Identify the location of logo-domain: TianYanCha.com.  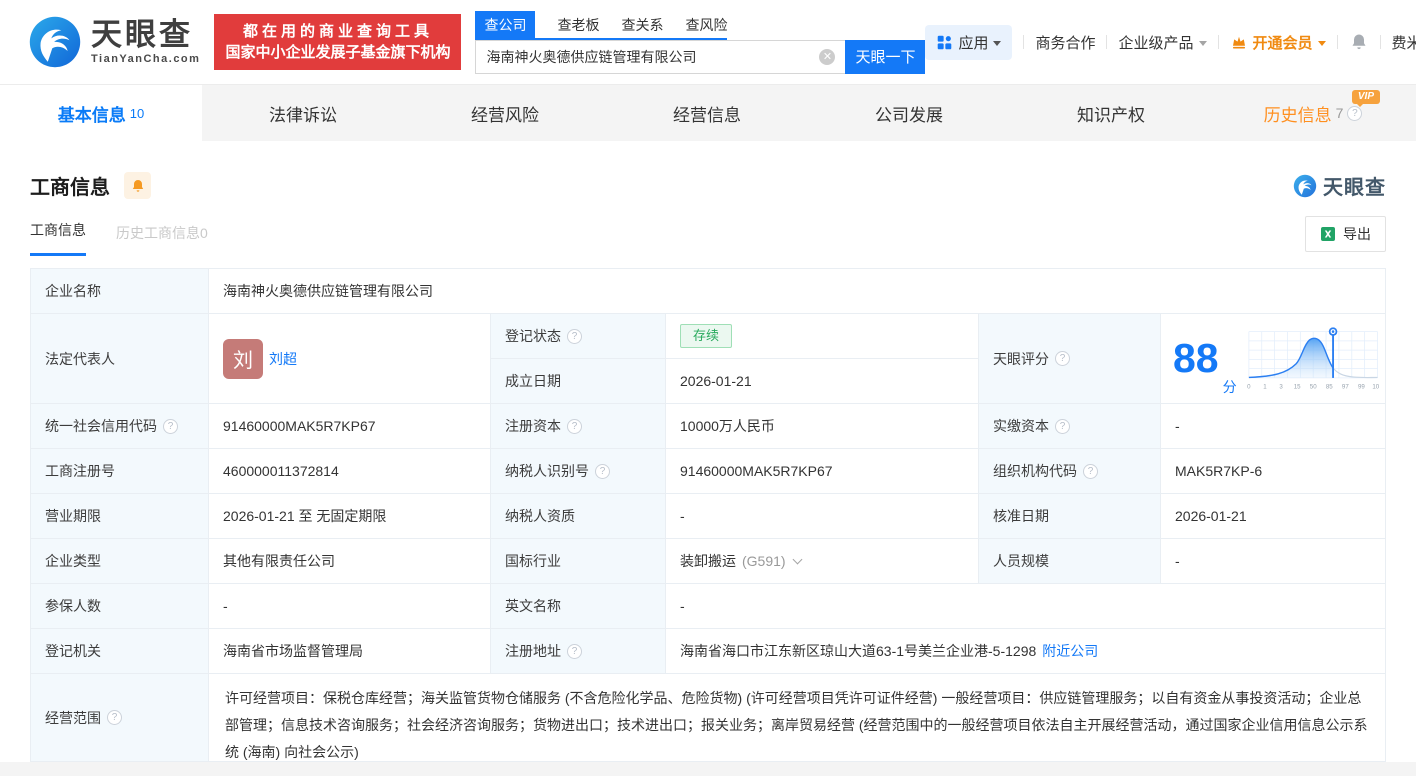
(146, 58).